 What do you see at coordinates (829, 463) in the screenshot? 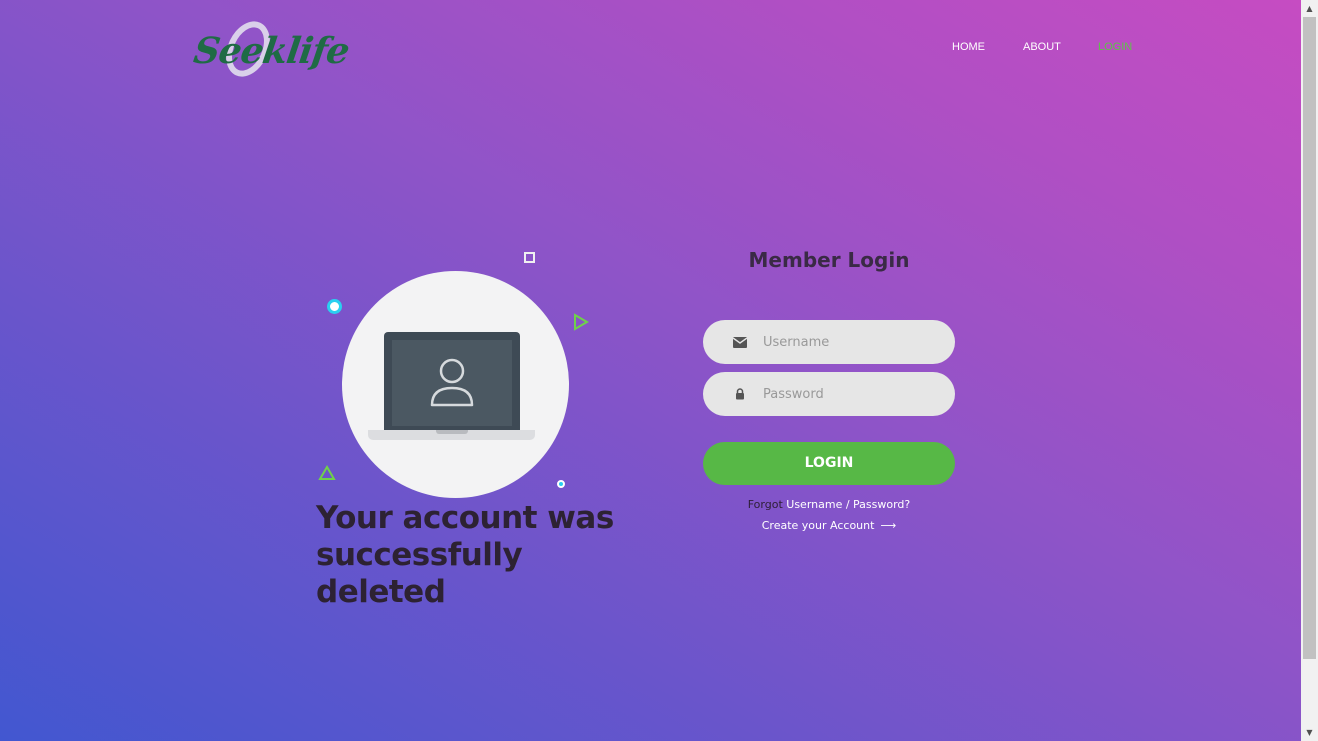
I see `login-button: LOGIN` at bounding box center [829, 463].